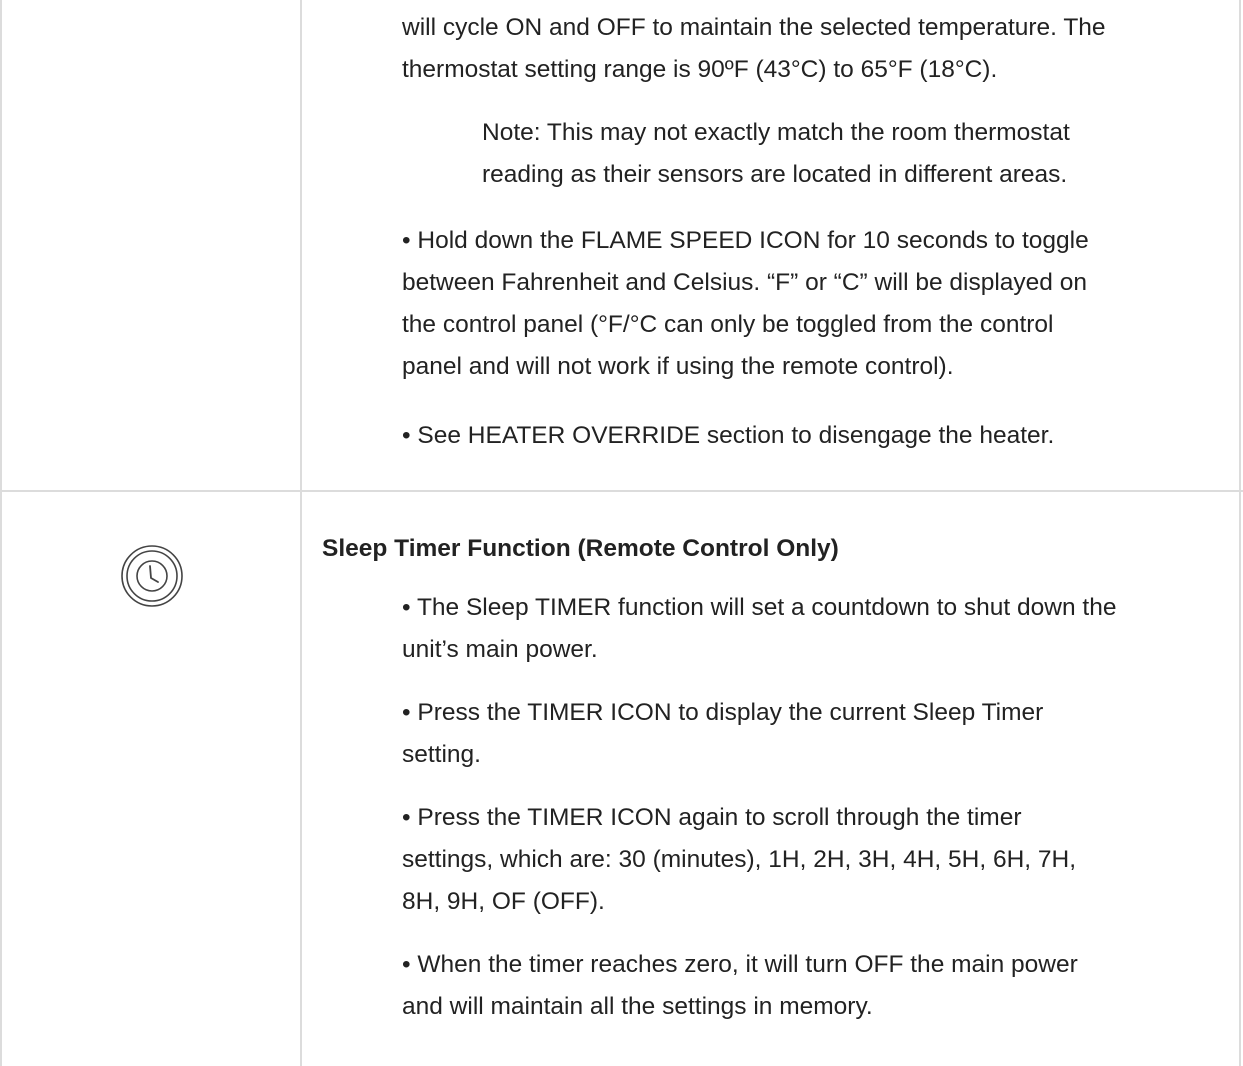 This screenshot has height=1066, width=1243. What do you see at coordinates (301, 533) in the screenshot?
I see `table-column-divider` at bounding box center [301, 533].